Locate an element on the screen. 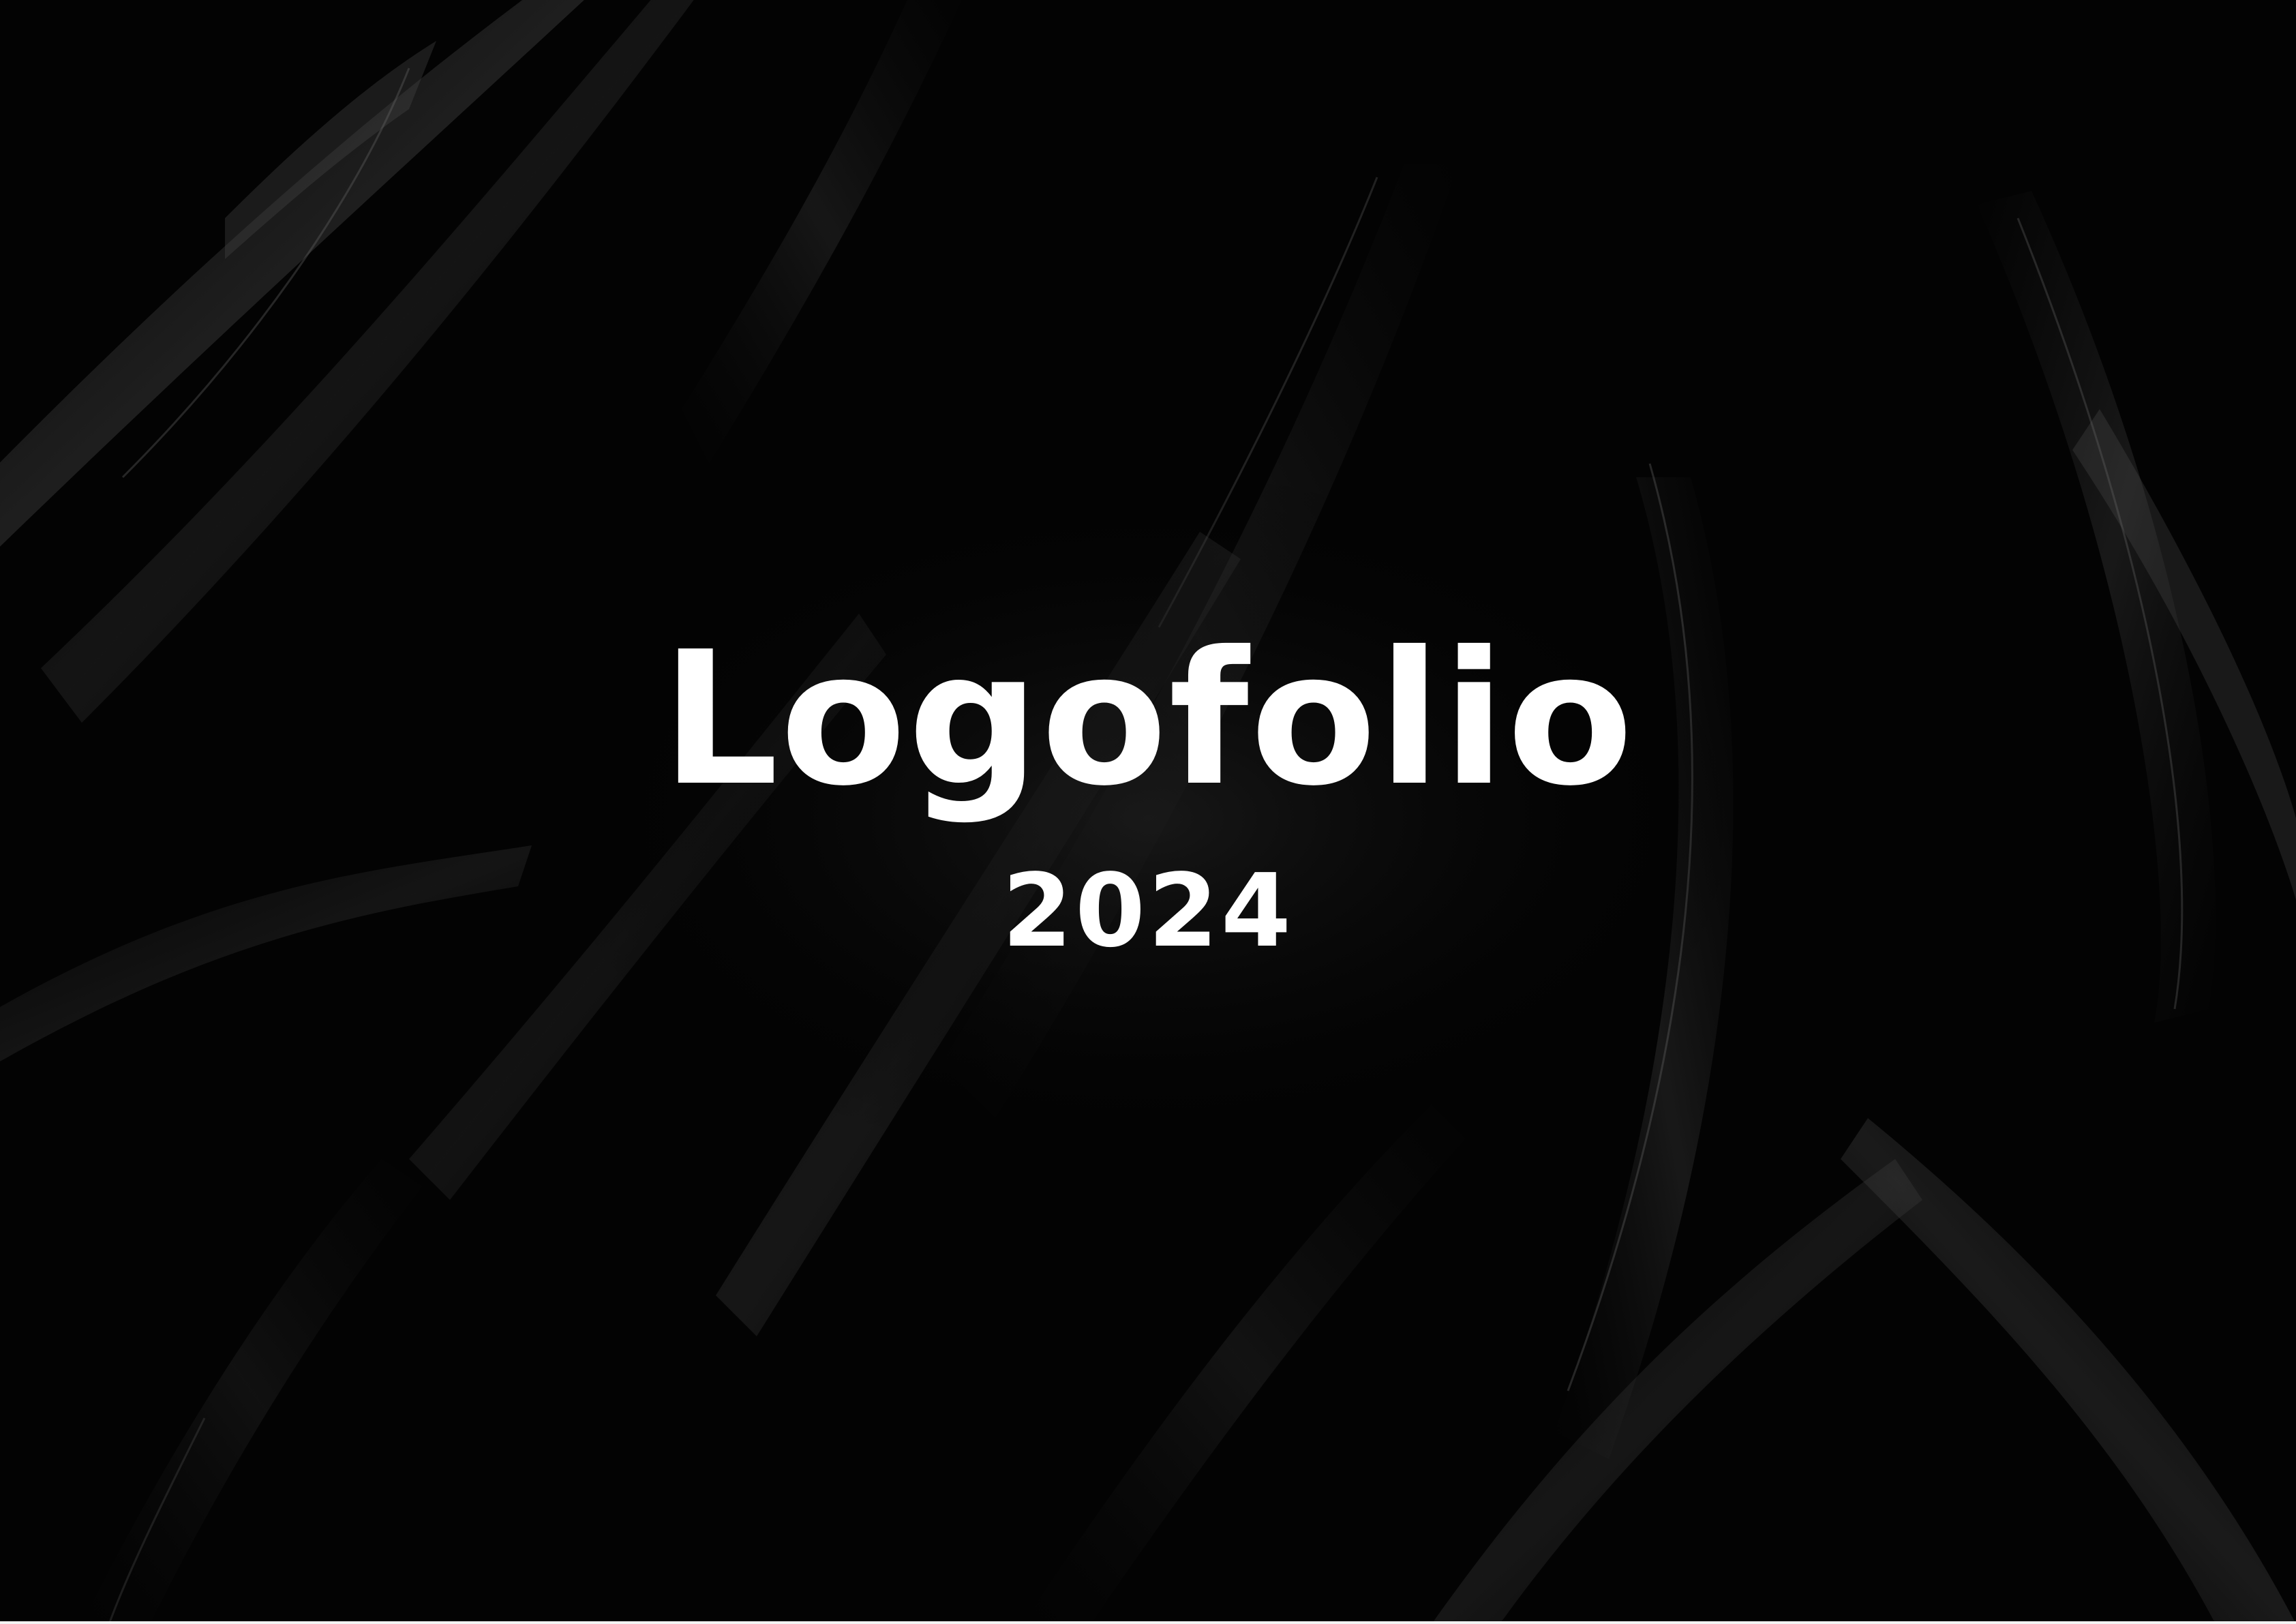  cover-year: 2024 is located at coordinates (1148, 910).